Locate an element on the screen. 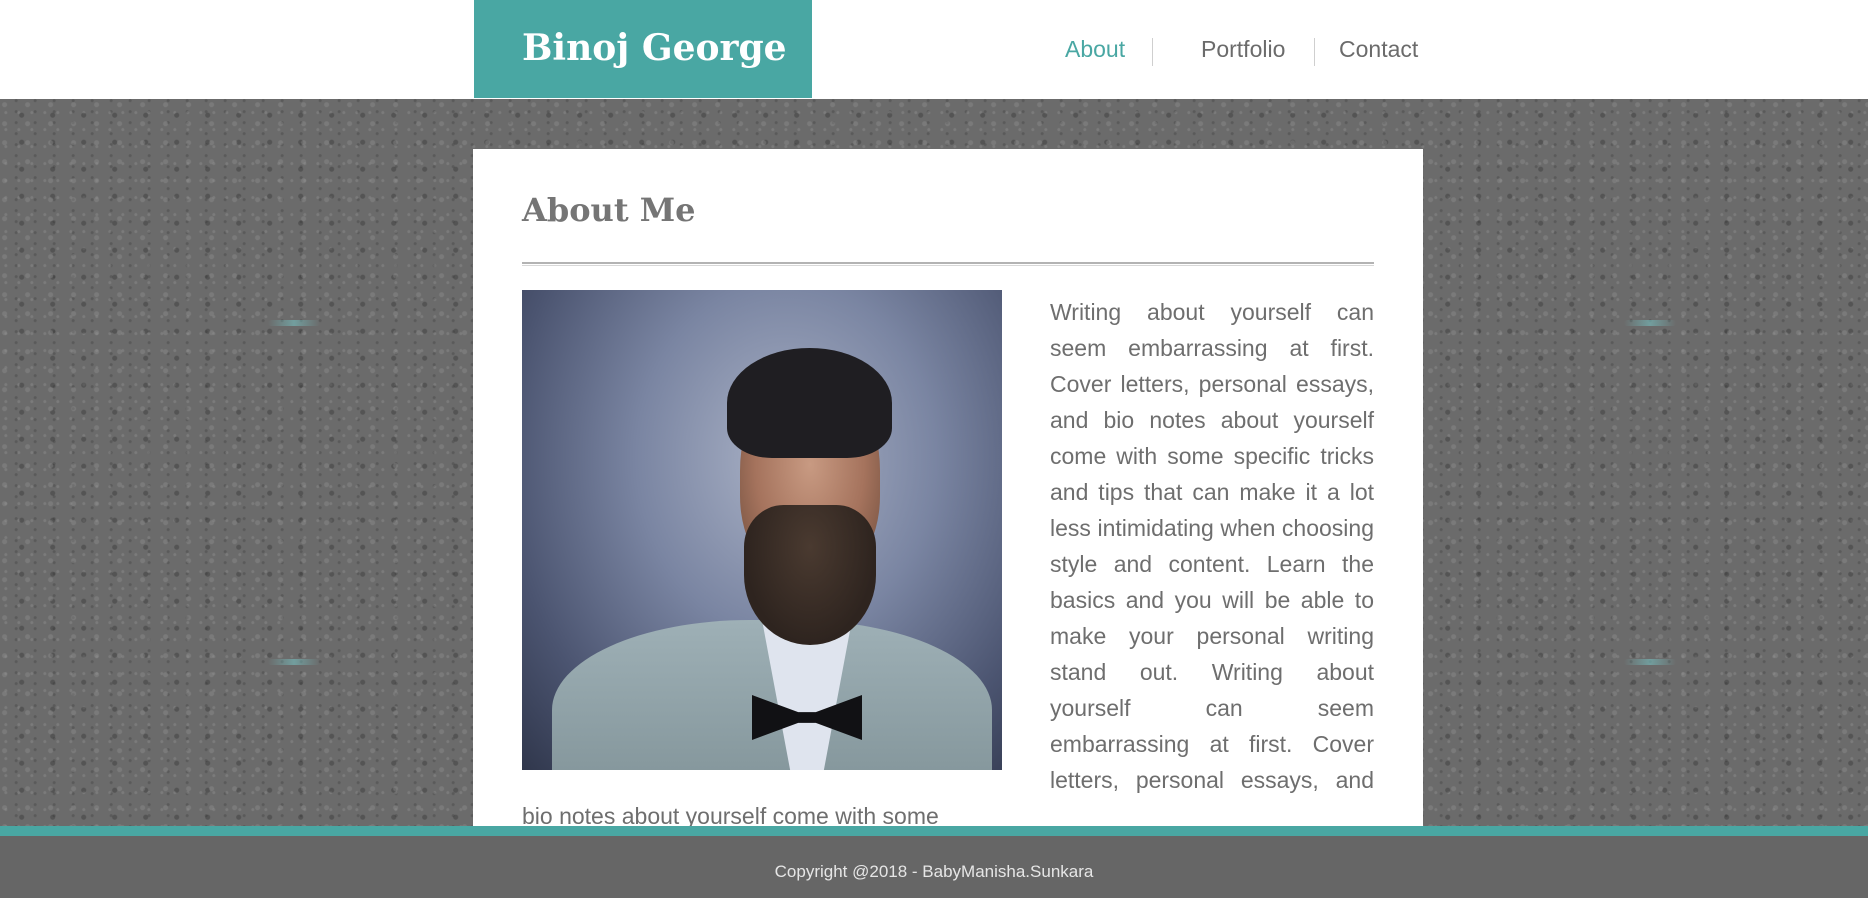 The height and width of the screenshot is (898, 1868). copyright-text: Copyright @2018 - BabyManisha.Sunkara is located at coordinates (934, 871).